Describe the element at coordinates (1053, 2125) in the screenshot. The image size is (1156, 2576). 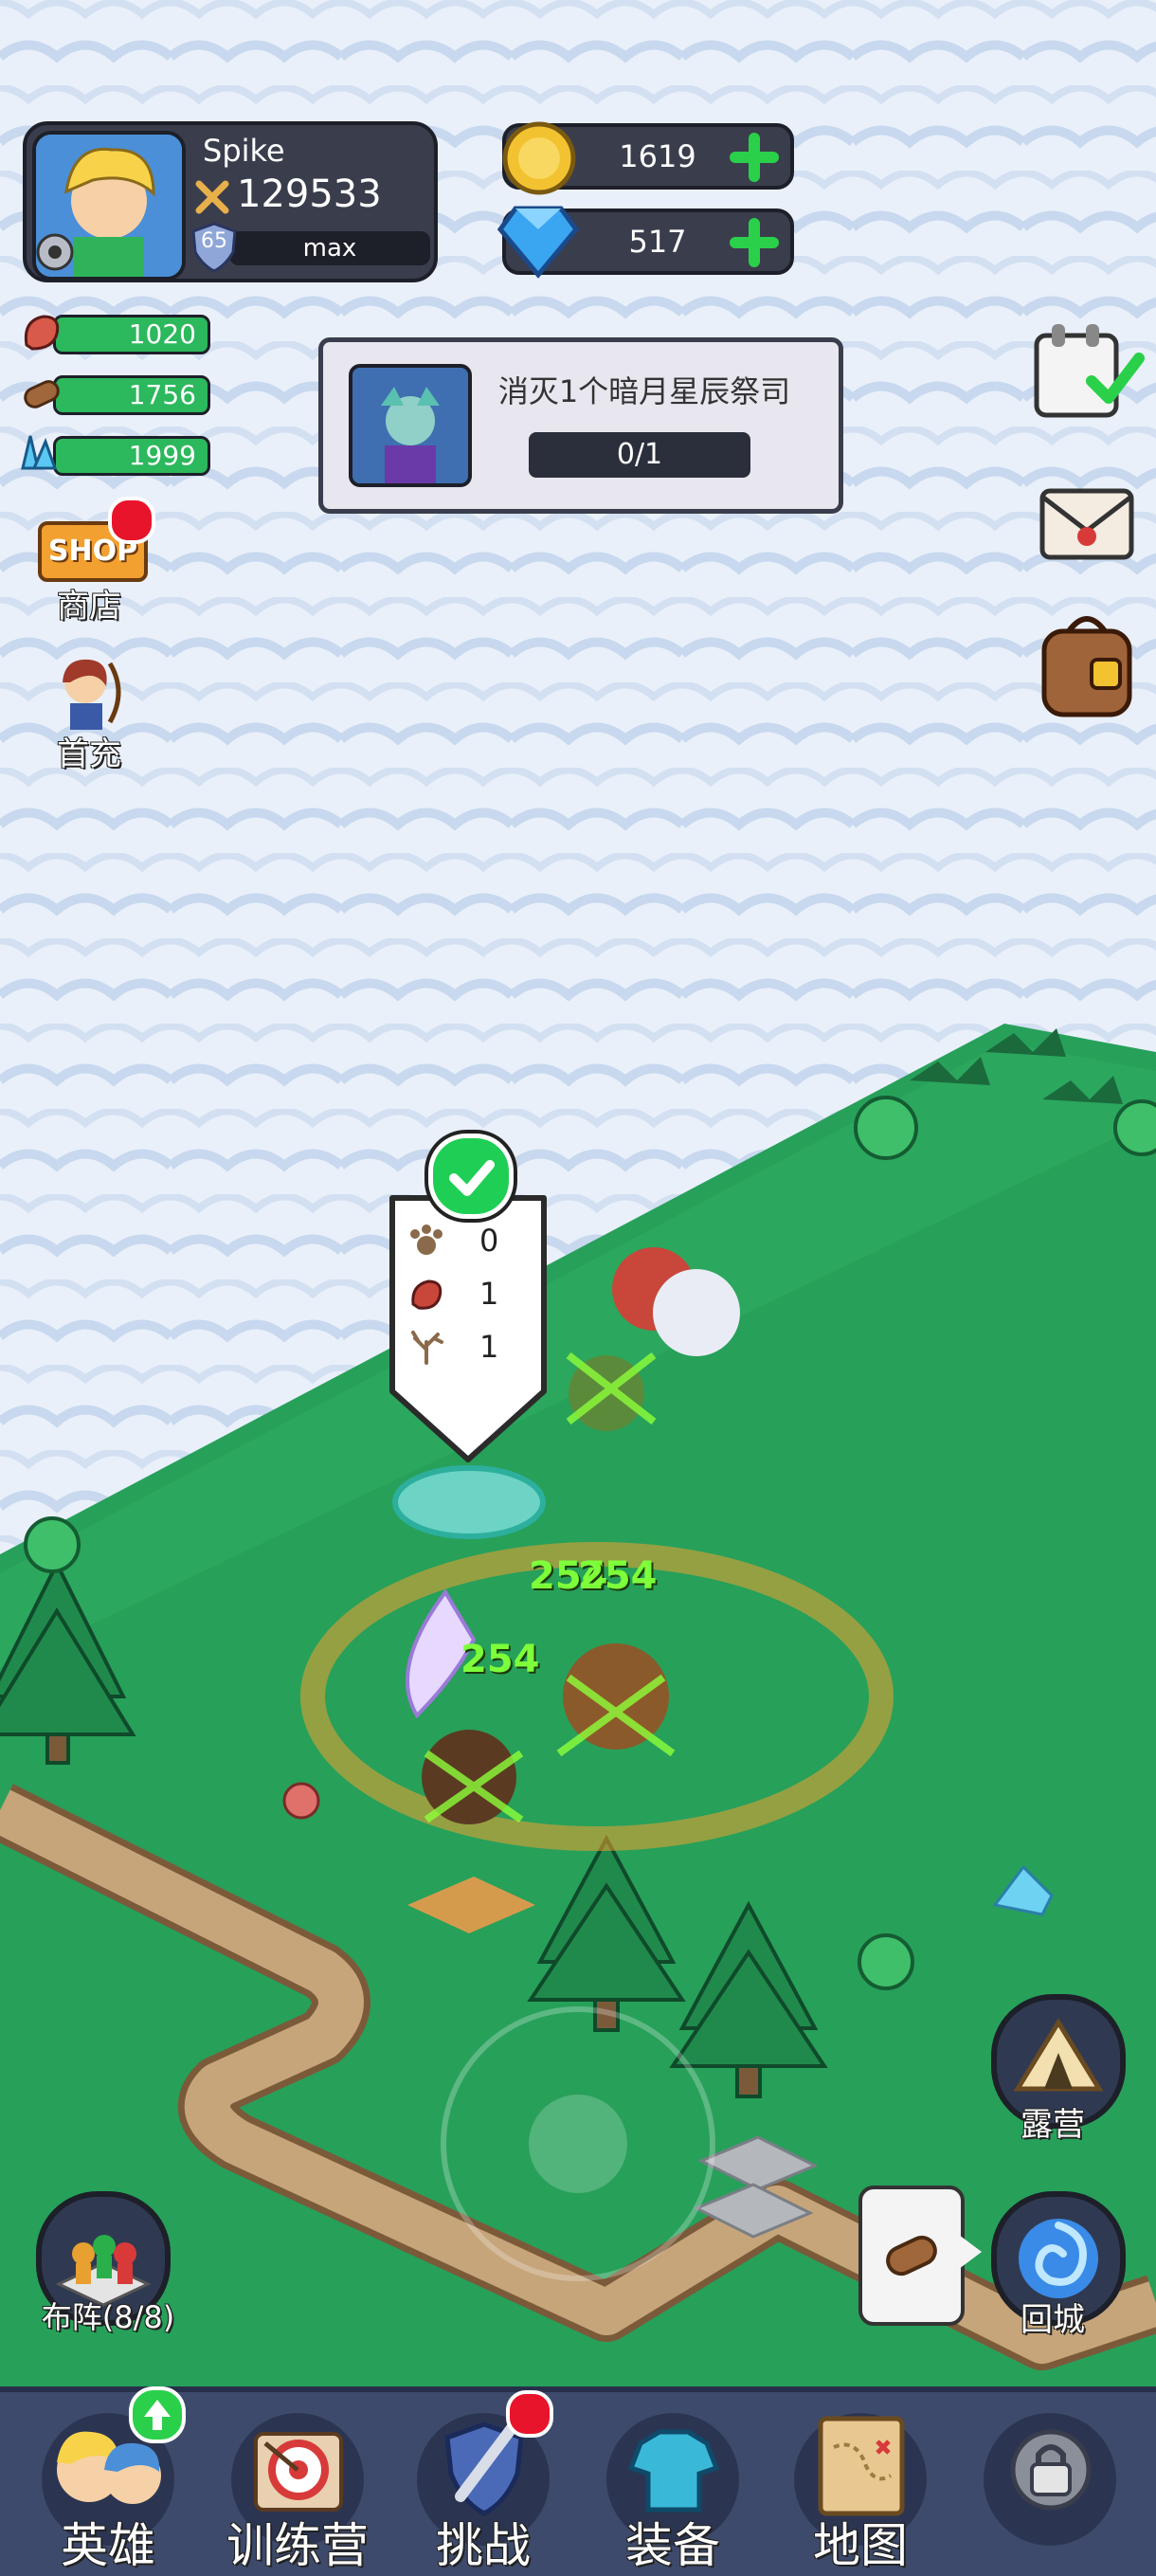
I see `camp-label: 露营` at that location.